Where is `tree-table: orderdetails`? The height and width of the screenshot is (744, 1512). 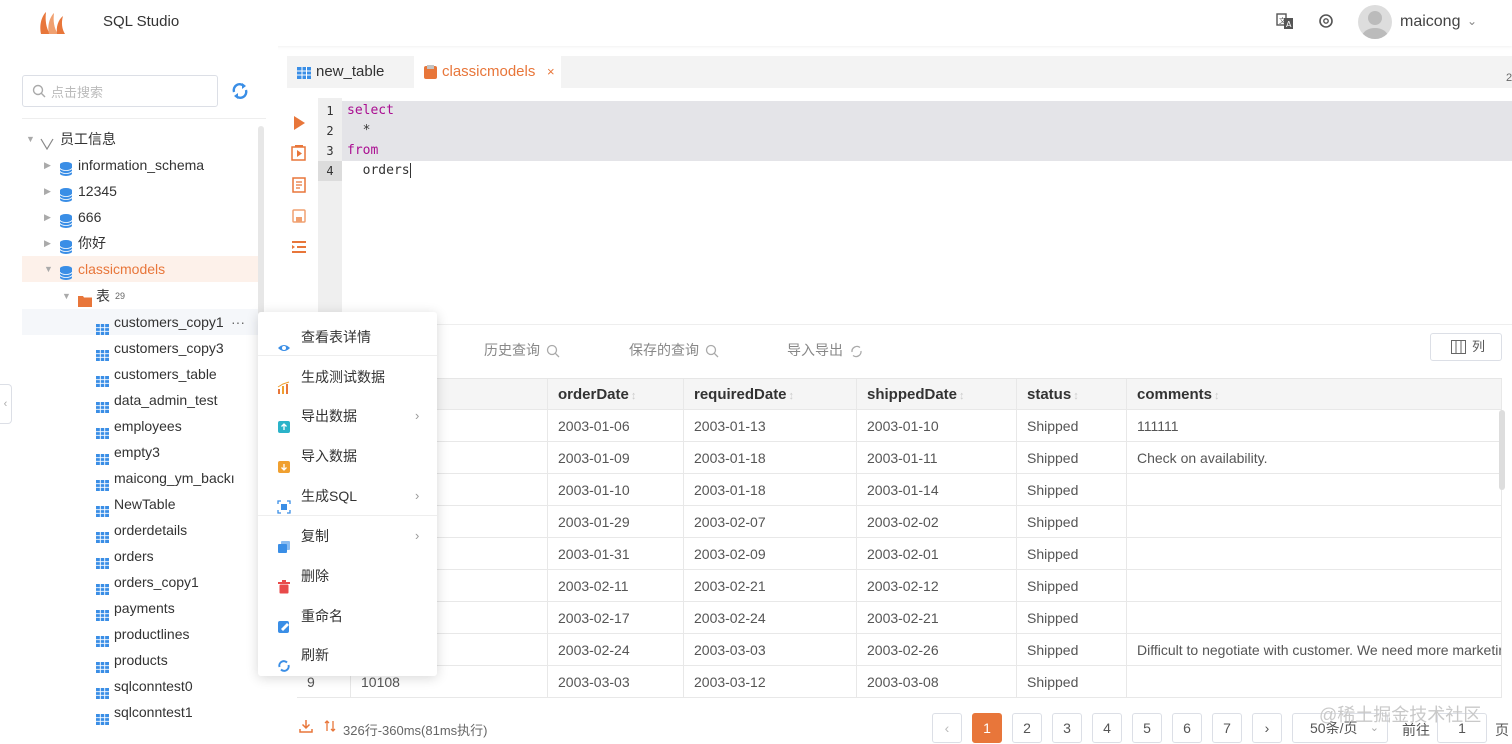
tree-table: orderdetails is located at coordinates (141, 530).